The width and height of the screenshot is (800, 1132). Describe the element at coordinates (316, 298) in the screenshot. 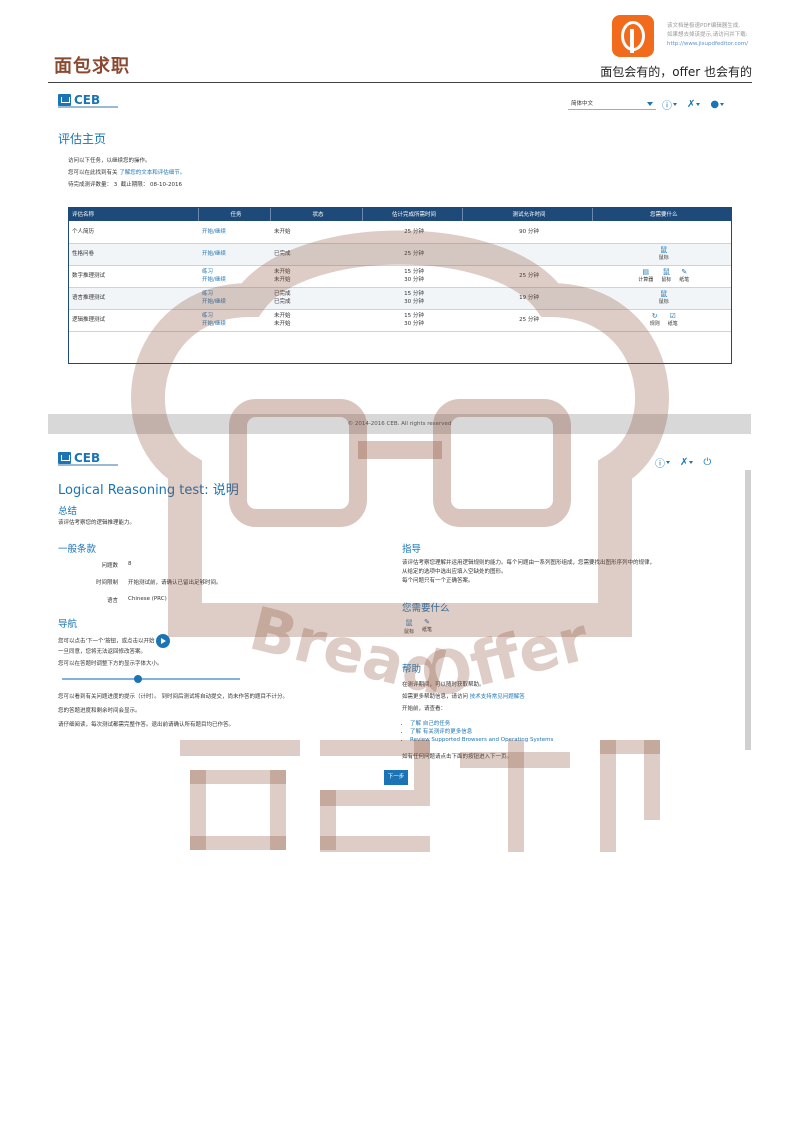

I see `cell-status: 已完成 已完成` at that location.